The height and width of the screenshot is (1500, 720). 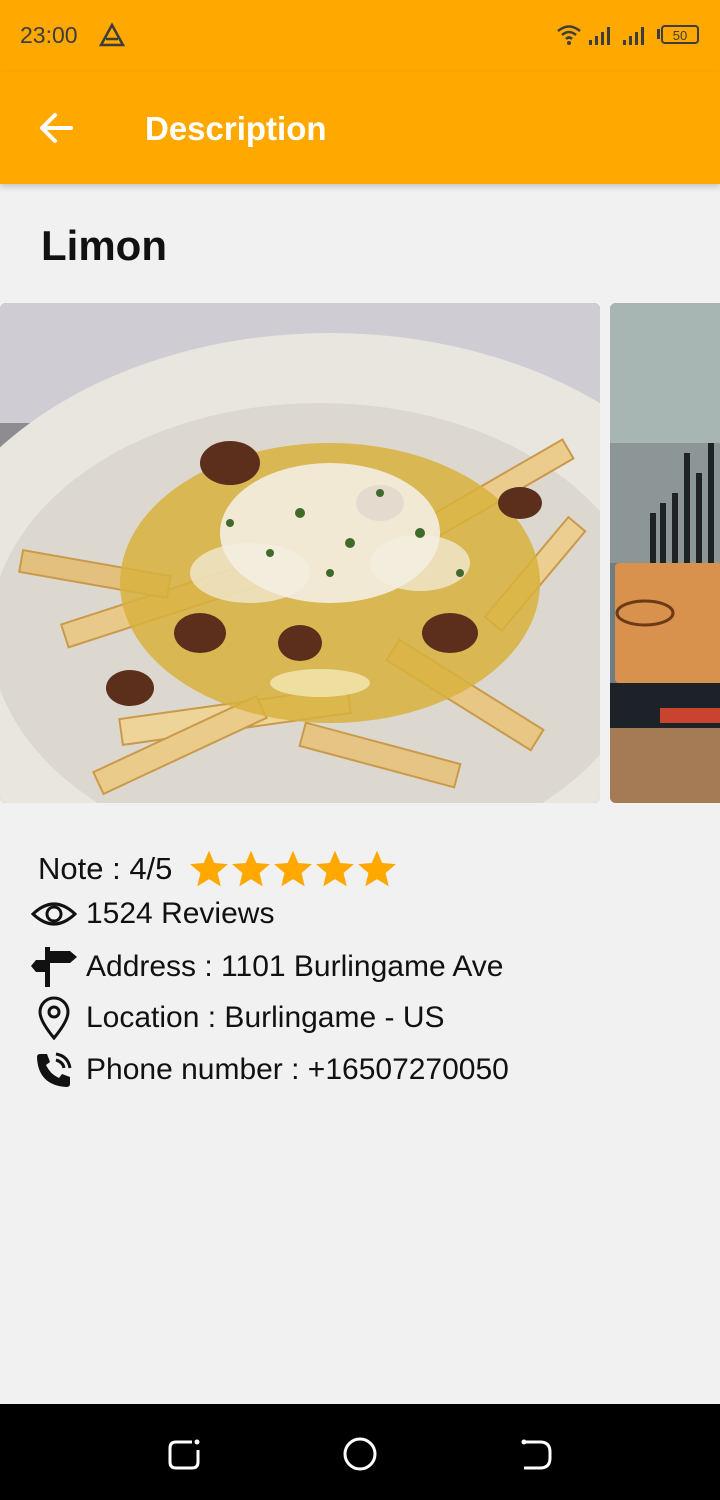 I want to click on eye-icon, so click(x=54, y=914).